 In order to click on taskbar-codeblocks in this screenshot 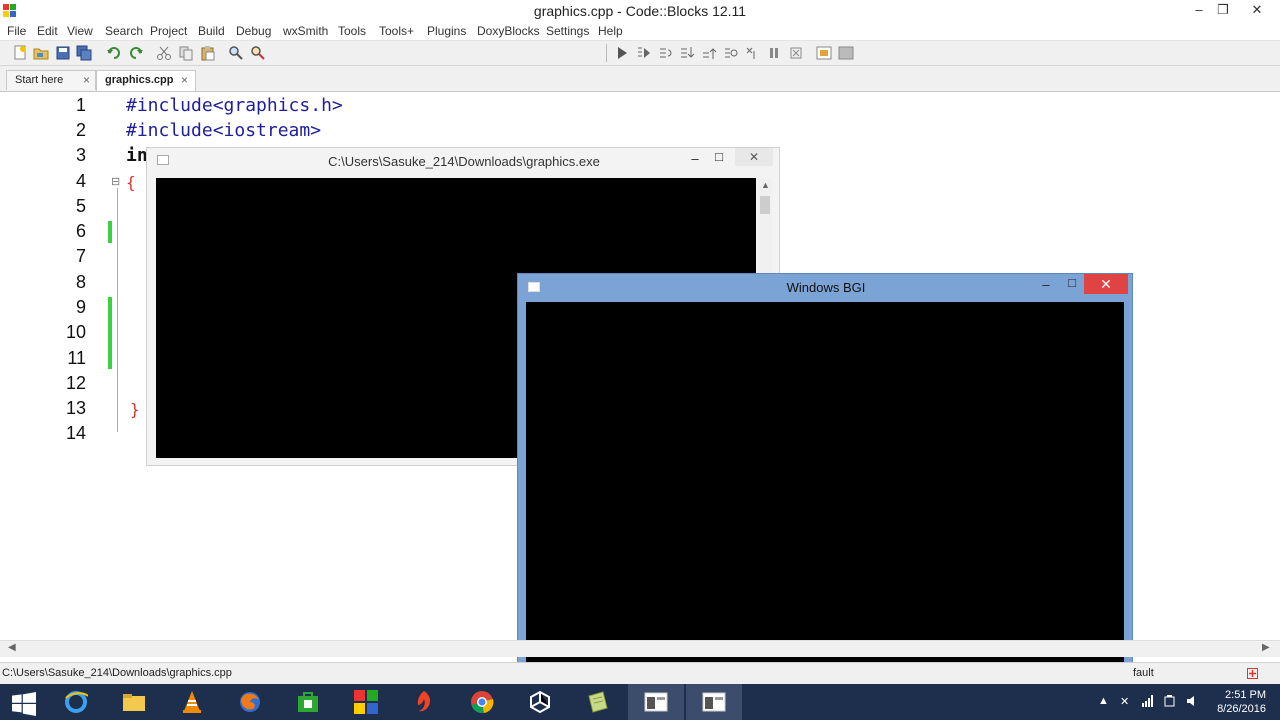, I will do `click(366, 702)`.